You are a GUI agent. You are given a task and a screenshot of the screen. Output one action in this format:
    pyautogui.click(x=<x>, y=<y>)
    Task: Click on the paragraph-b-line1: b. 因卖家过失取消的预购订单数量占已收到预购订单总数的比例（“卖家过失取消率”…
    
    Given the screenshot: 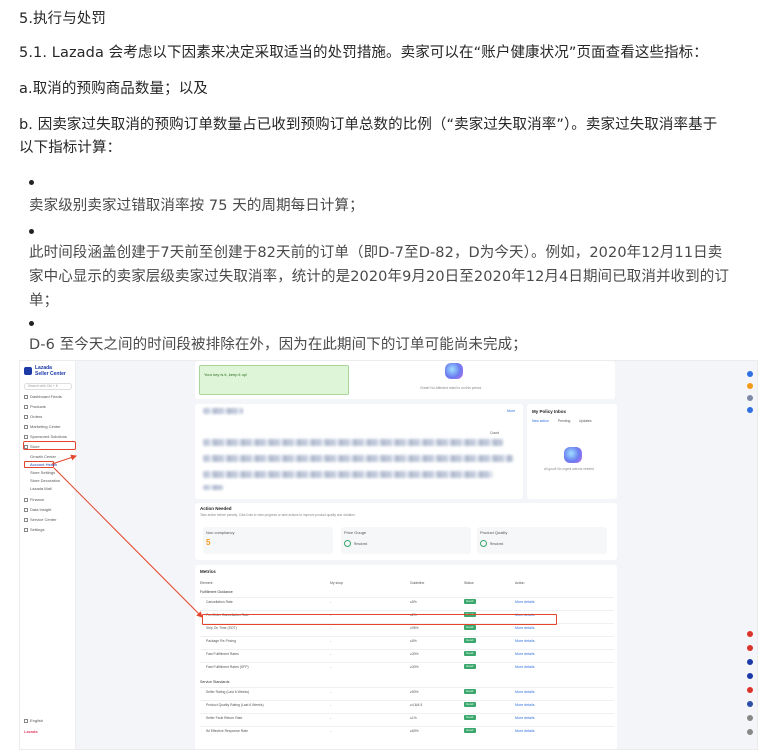 What is the action you would take?
    pyautogui.click(x=368, y=125)
    